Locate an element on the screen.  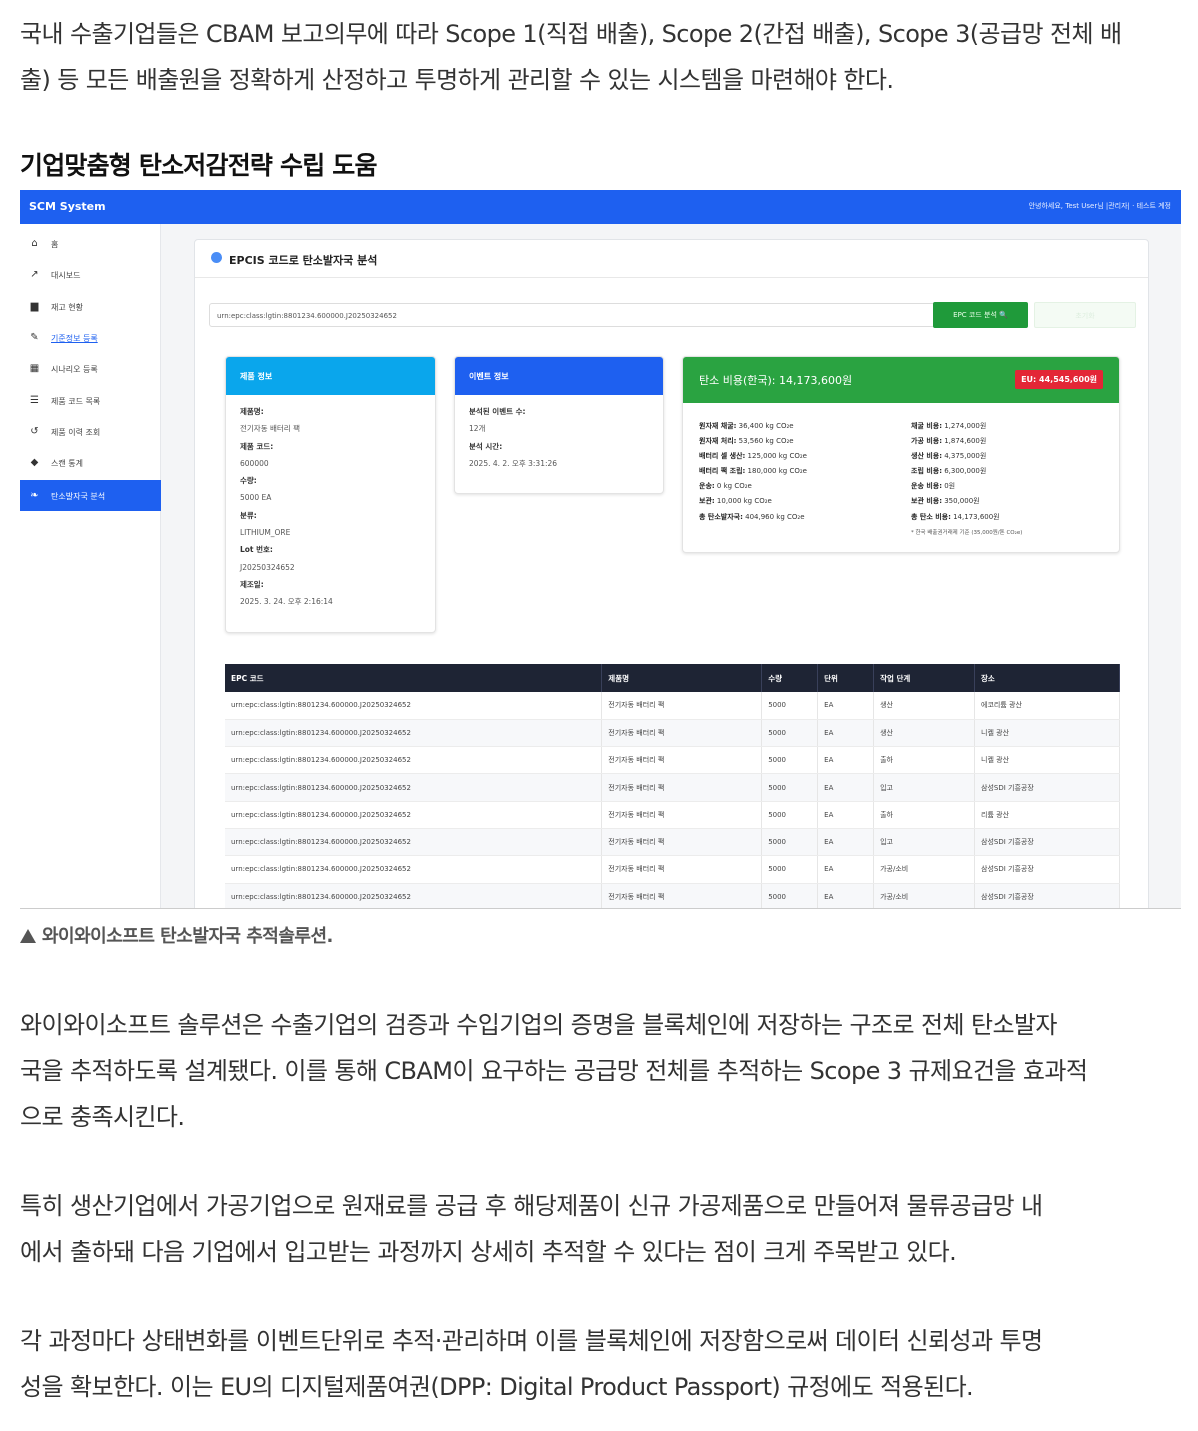
carbon-label: 운송: is located at coordinates (707, 486).